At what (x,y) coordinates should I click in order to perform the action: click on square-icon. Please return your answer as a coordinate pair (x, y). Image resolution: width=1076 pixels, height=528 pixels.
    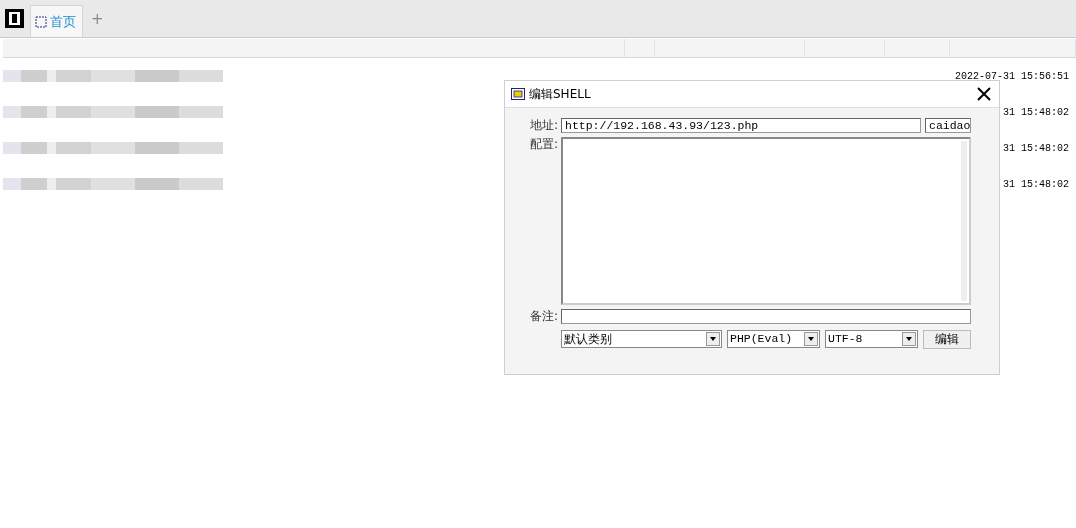
    Looking at the image, I should click on (41, 21).